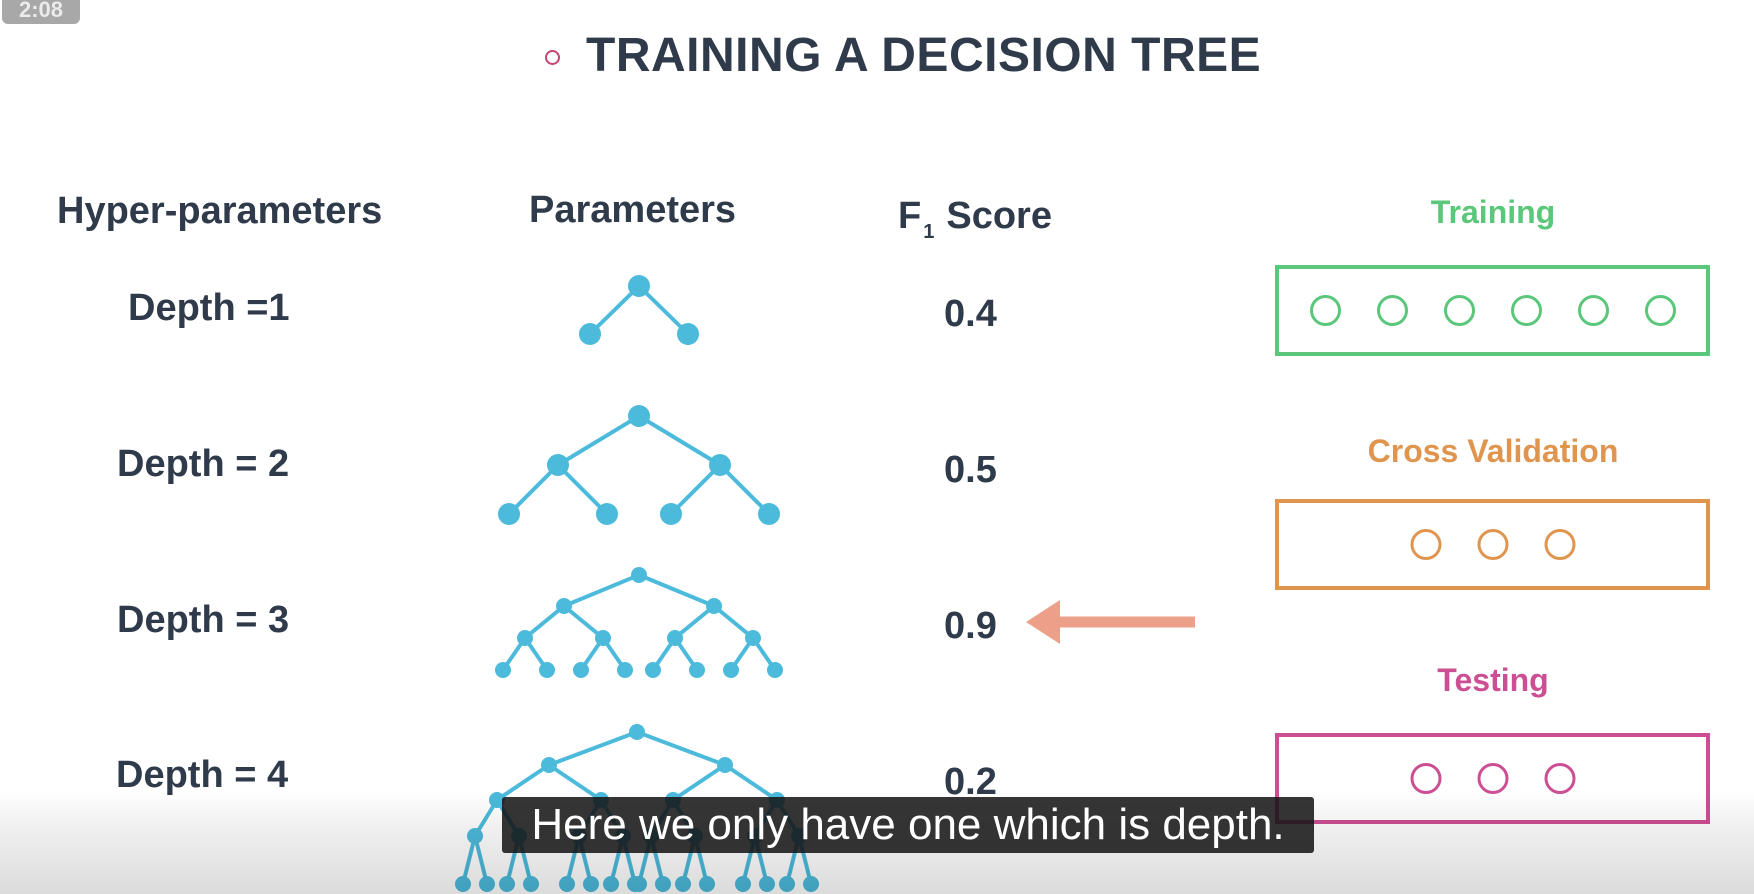 The height and width of the screenshot is (894, 1754). What do you see at coordinates (1110, 622) in the screenshot?
I see `best-score-arrow-icon` at bounding box center [1110, 622].